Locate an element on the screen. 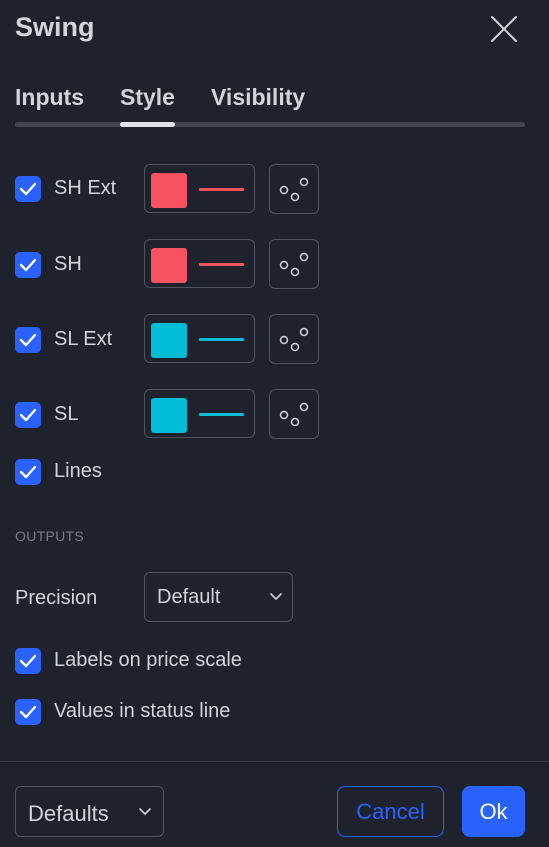 Image resolution: width=549 pixels, height=847 pixels. sl-ext-label: SL Ext is located at coordinates (83, 339).